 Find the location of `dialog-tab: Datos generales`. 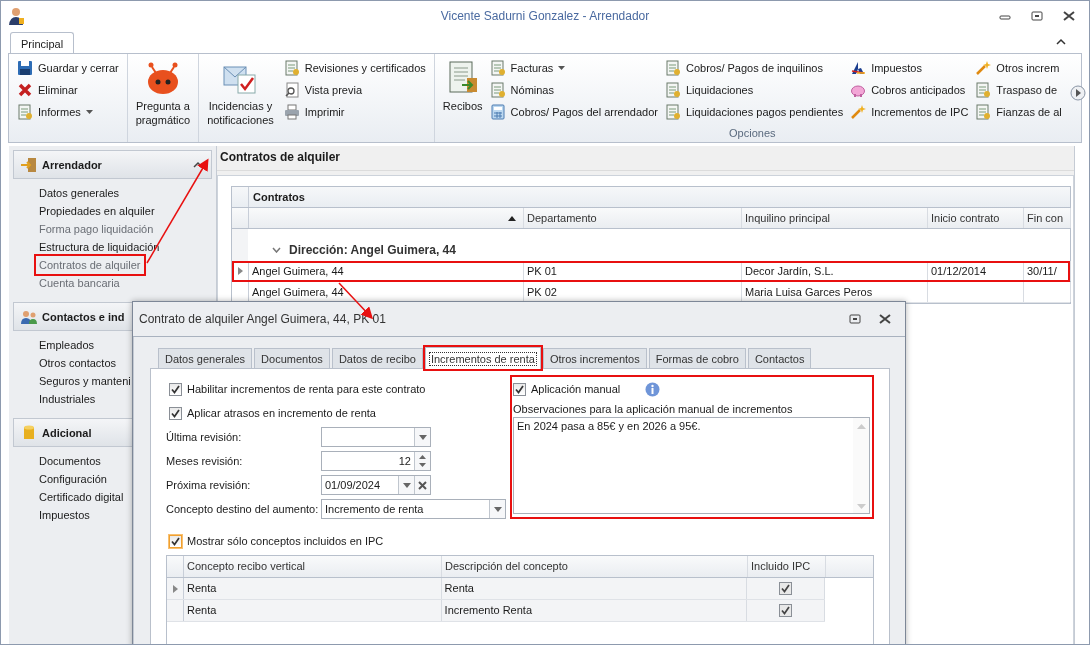

dialog-tab: Datos generales is located at coordinates (205, 358).